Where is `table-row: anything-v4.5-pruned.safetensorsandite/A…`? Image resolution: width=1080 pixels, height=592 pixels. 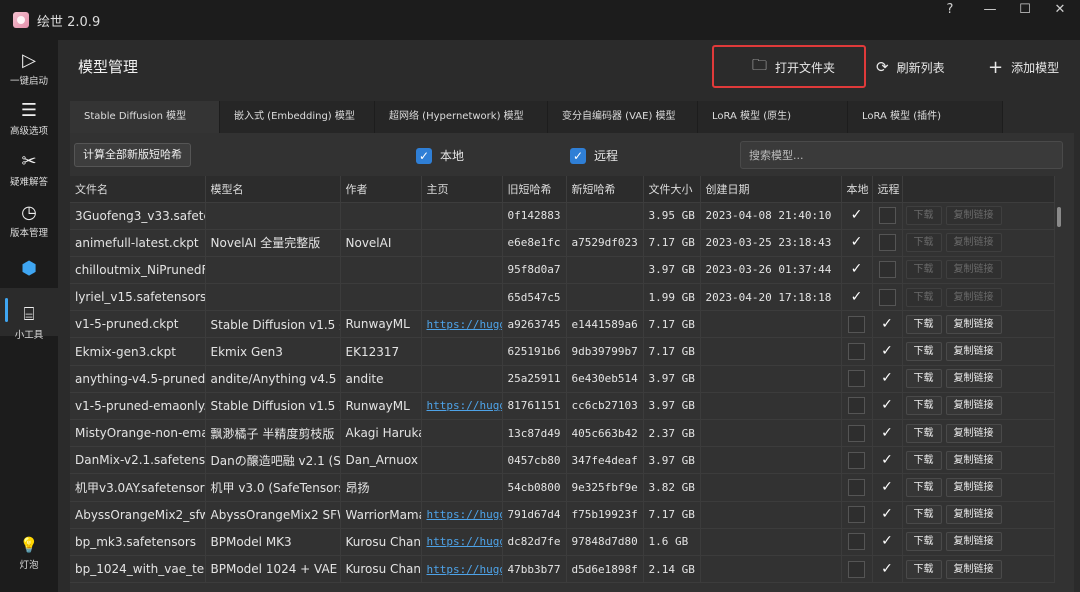
table-row: anything-v4.5-pruned.safetensorsandite/A… is located at coordinates (562, 379).